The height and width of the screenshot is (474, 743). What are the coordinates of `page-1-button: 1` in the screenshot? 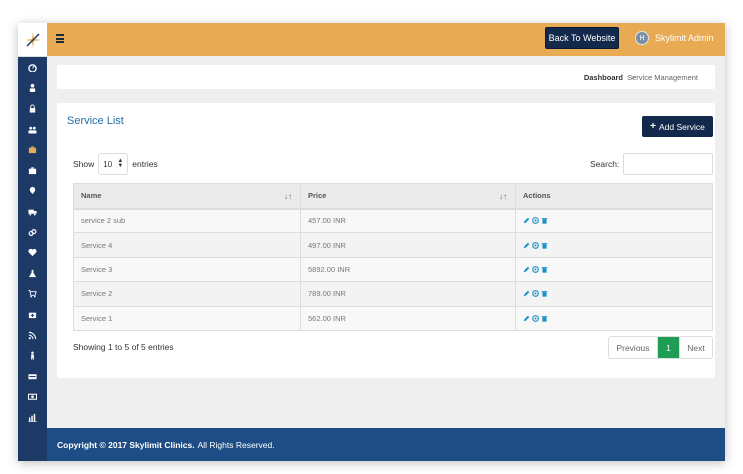 It's located at (668, 347).